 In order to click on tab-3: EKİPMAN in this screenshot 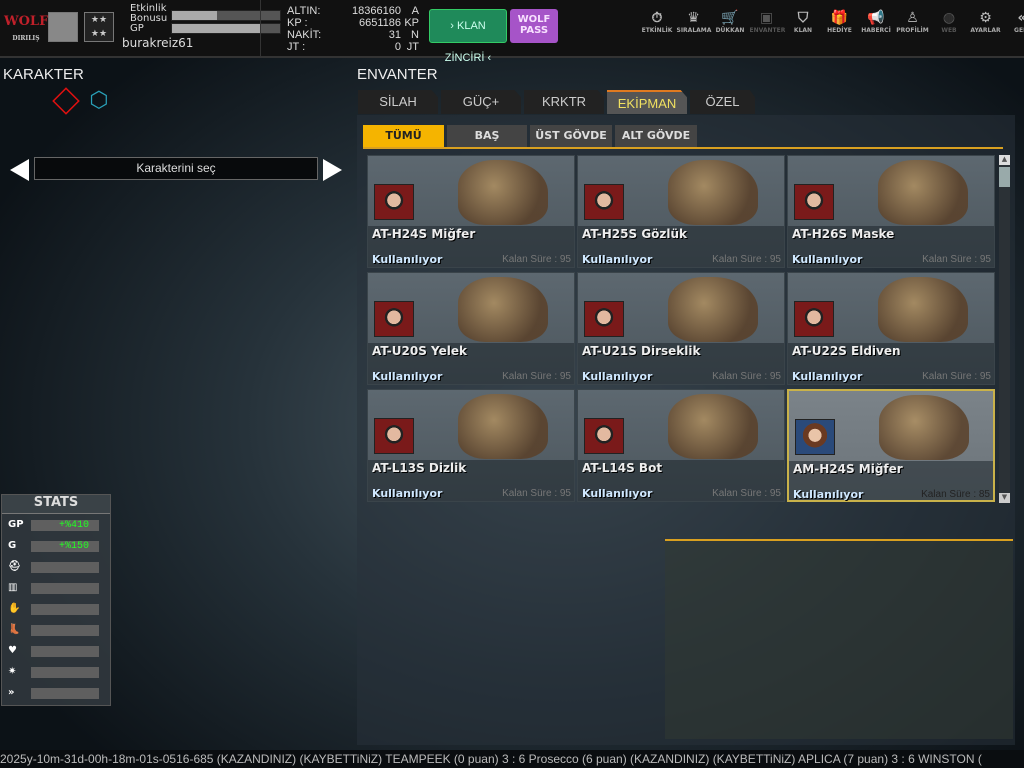, I will do `click(647, 102)`.